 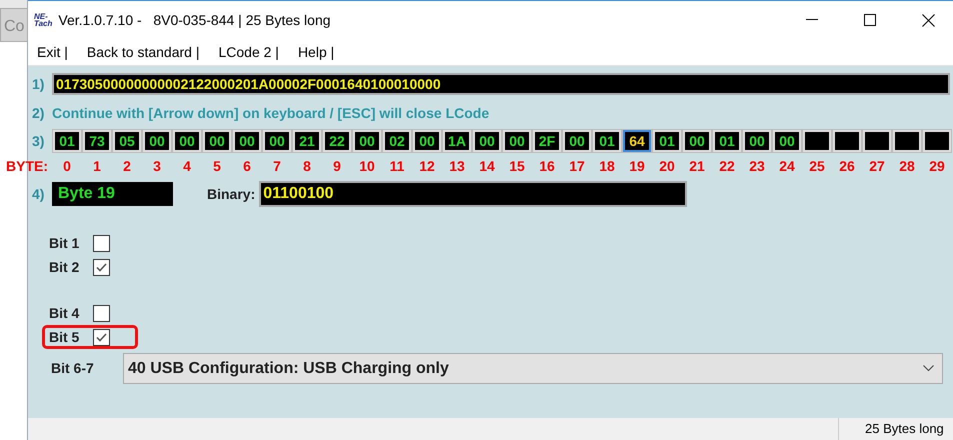 I want to click on row-number: 4), so click(x=38, y=194).